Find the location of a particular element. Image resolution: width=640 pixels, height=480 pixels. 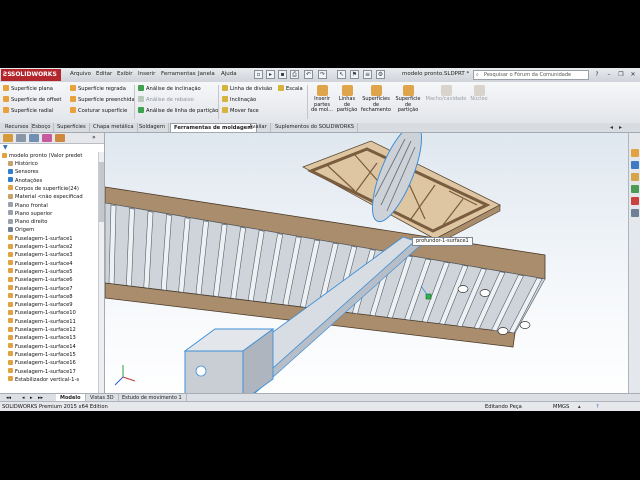

tab-recursos: Recursos is located at coordinates (17, 127).